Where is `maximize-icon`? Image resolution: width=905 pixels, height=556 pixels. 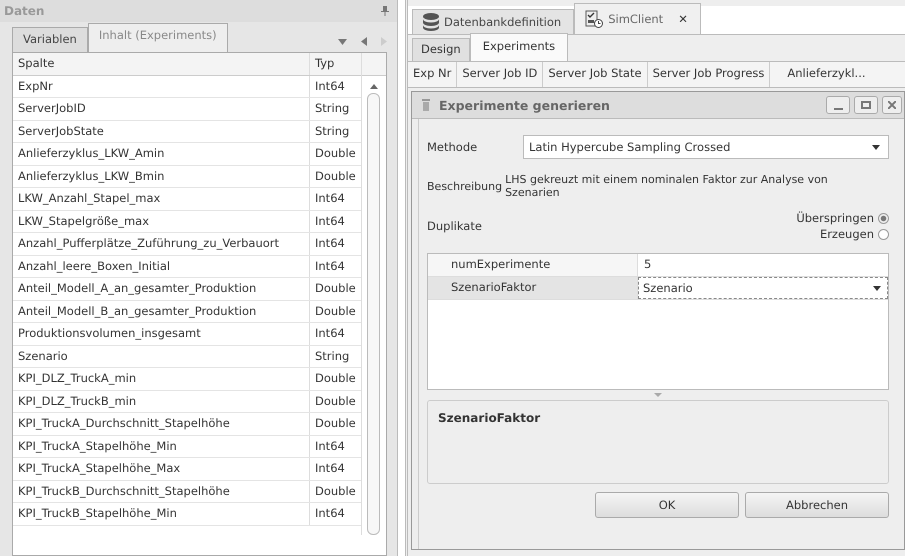
maximize-icon is located at coordinates (866, 105).